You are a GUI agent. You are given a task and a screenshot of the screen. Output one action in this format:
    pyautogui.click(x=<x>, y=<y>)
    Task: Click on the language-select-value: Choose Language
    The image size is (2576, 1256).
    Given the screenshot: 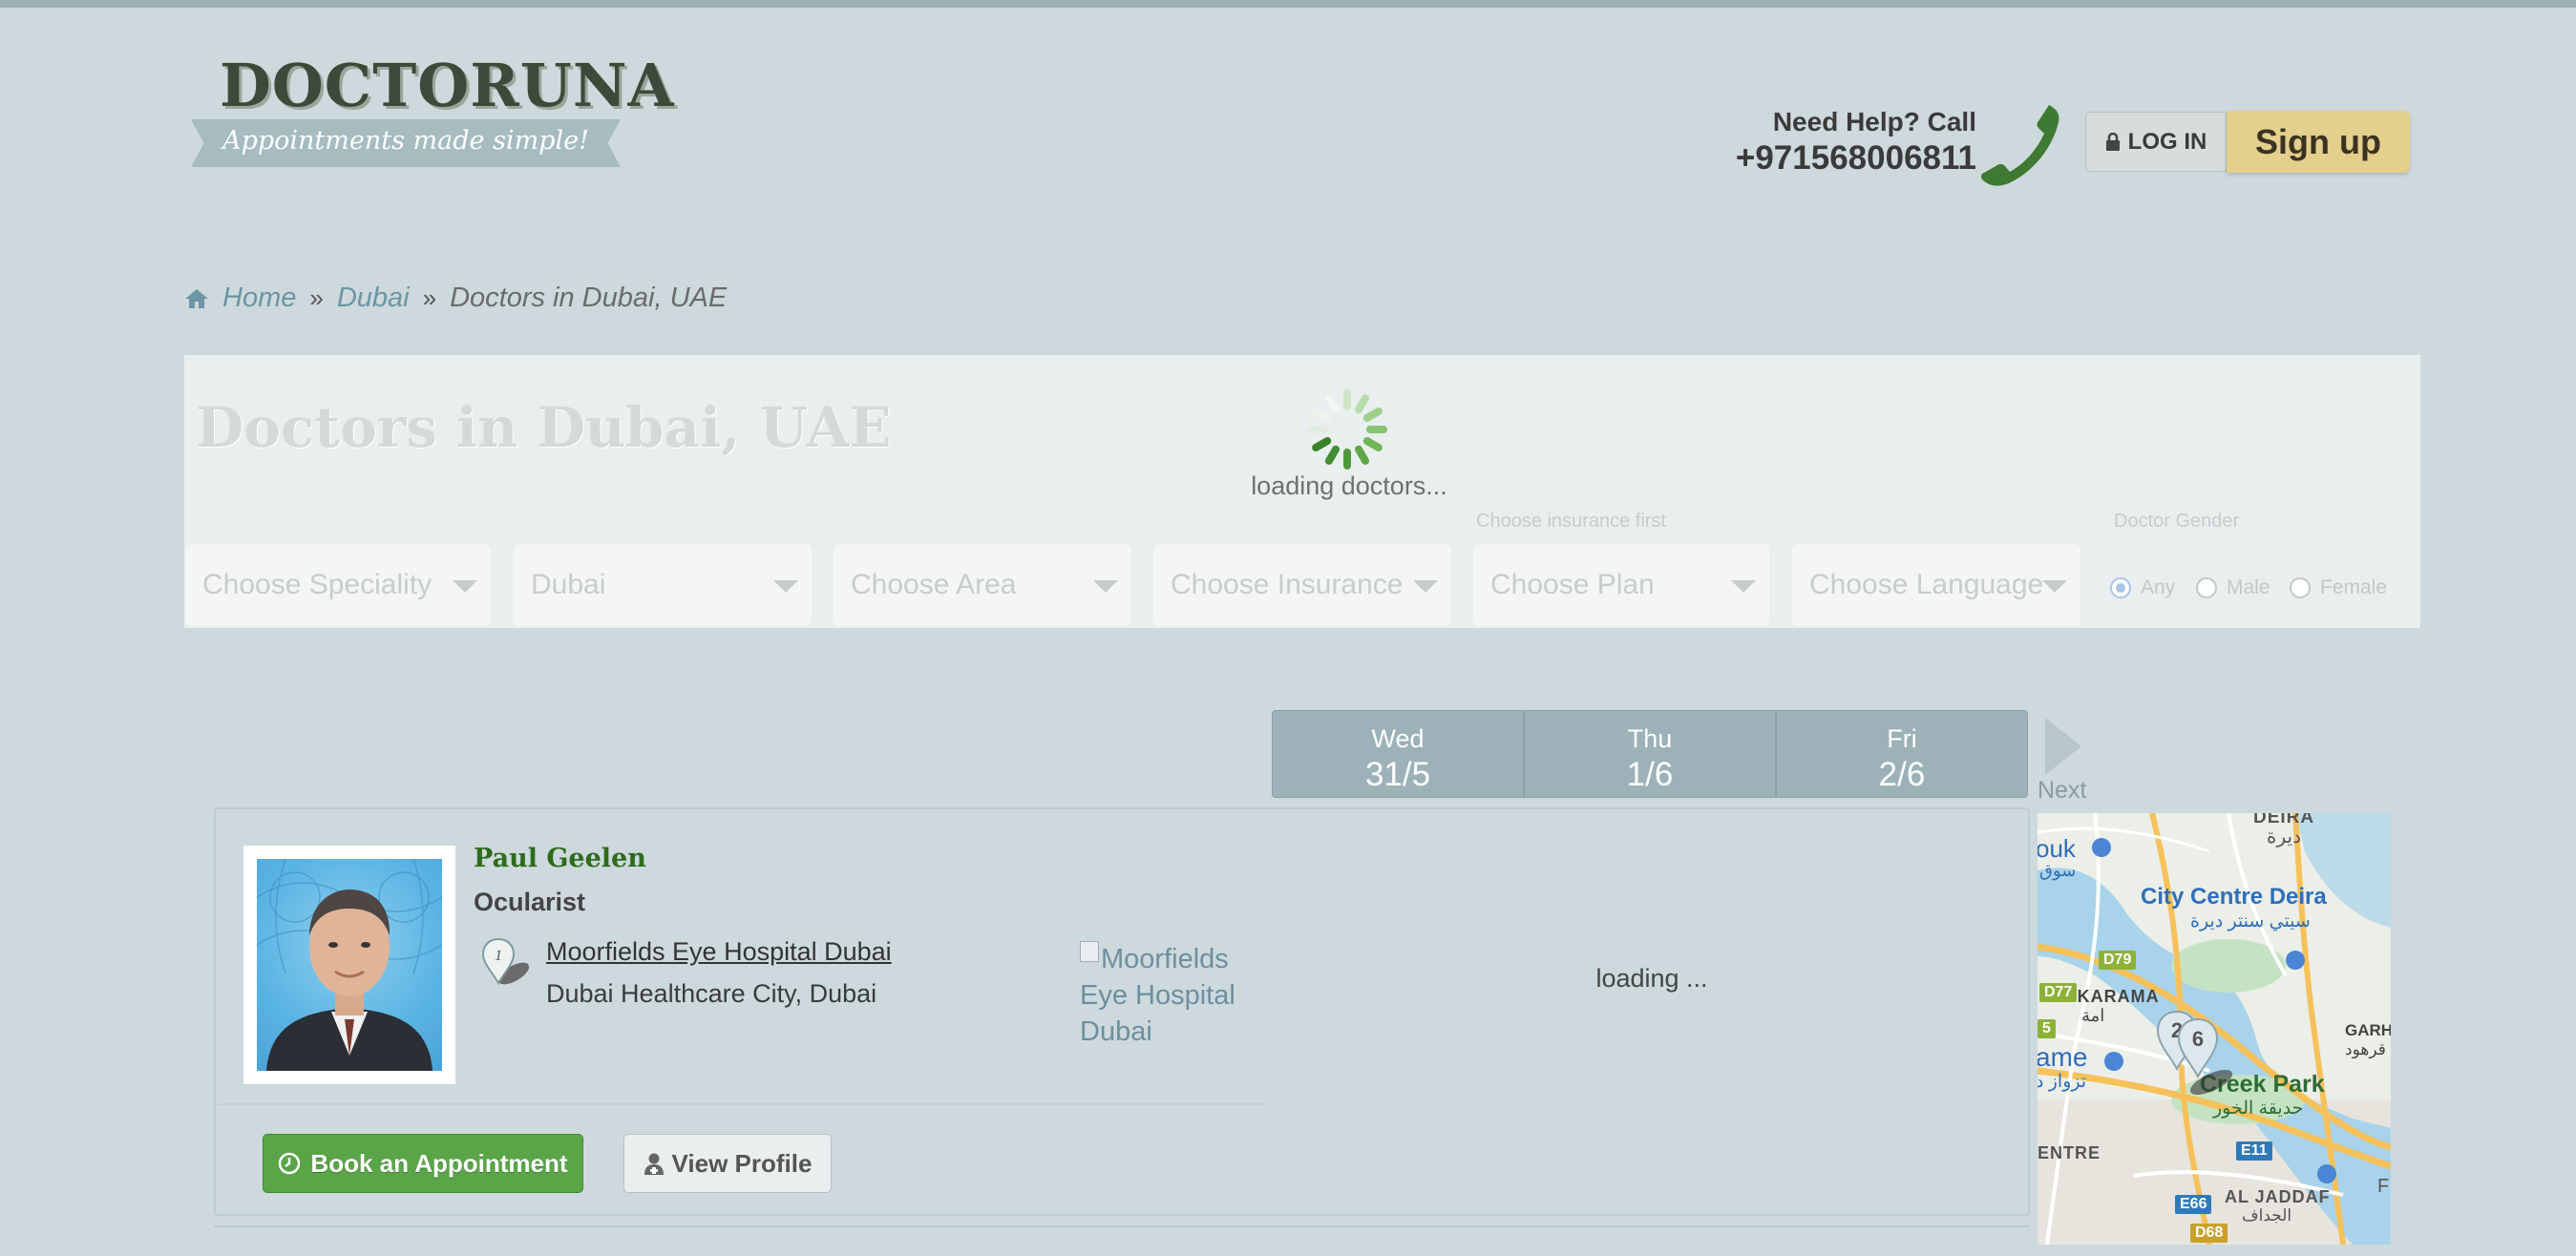 What is the action you would take?
    pyautogui.click(x=1926, y=584)
    